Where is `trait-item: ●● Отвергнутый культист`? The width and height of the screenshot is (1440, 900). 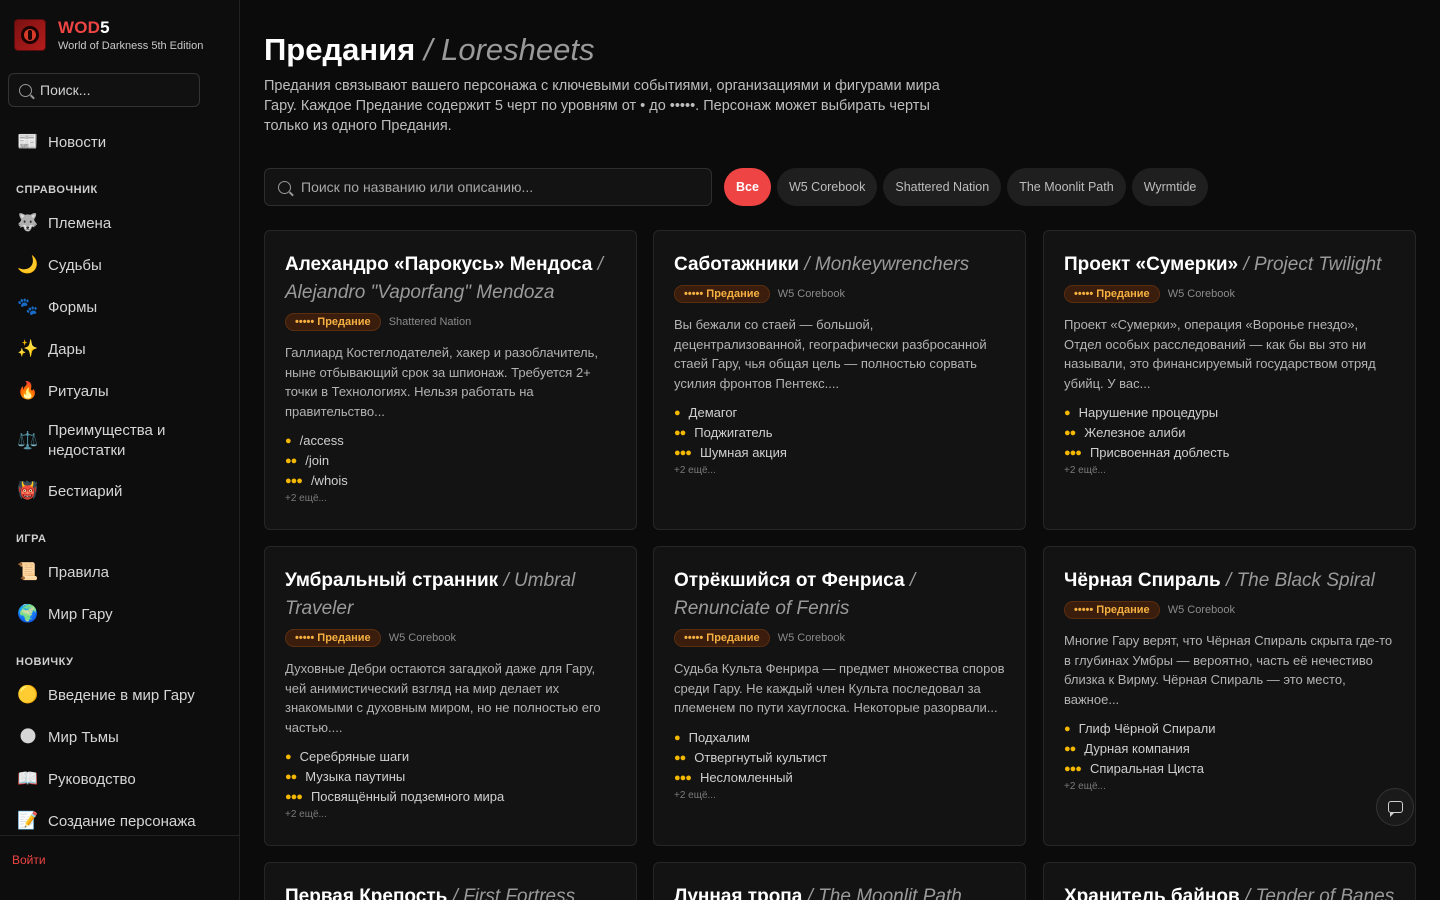 trait-item: ●● Отвергнутый культист is located at coordinates (751, 757).